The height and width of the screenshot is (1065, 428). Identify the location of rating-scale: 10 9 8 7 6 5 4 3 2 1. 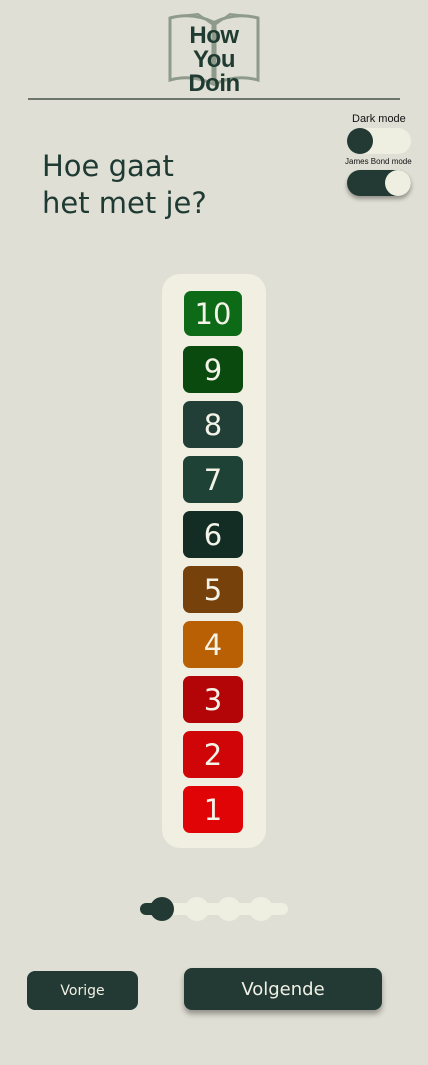
(214, 561).